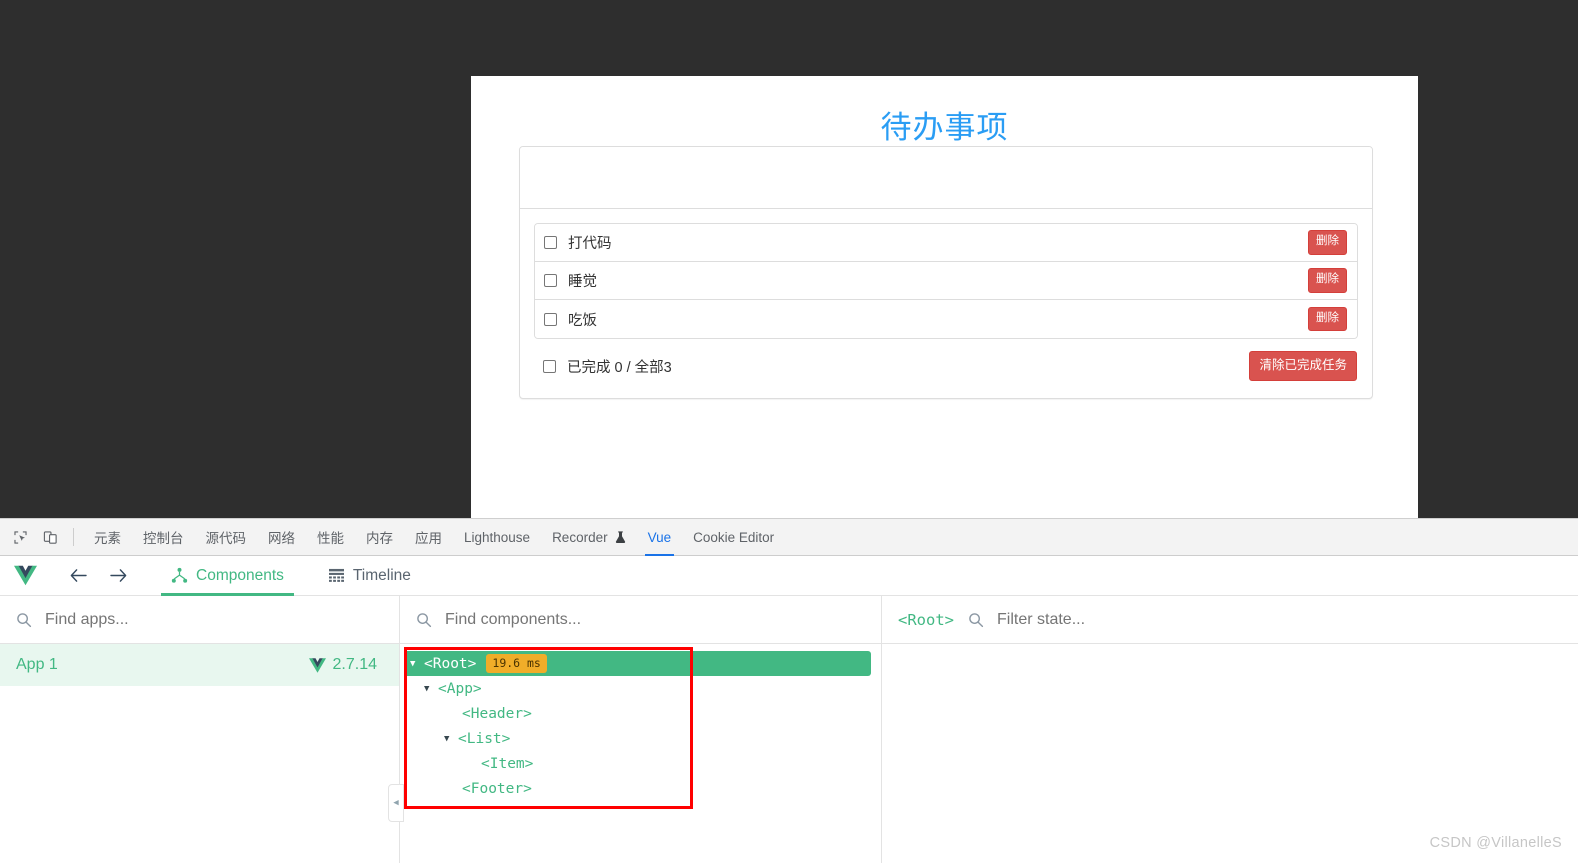 This screenshot has height=863, width=1578. What do you see at coordinates (460, 688) in the screenshot?
I see `tree-node-label: <App>` at bounding box center [460, 688].